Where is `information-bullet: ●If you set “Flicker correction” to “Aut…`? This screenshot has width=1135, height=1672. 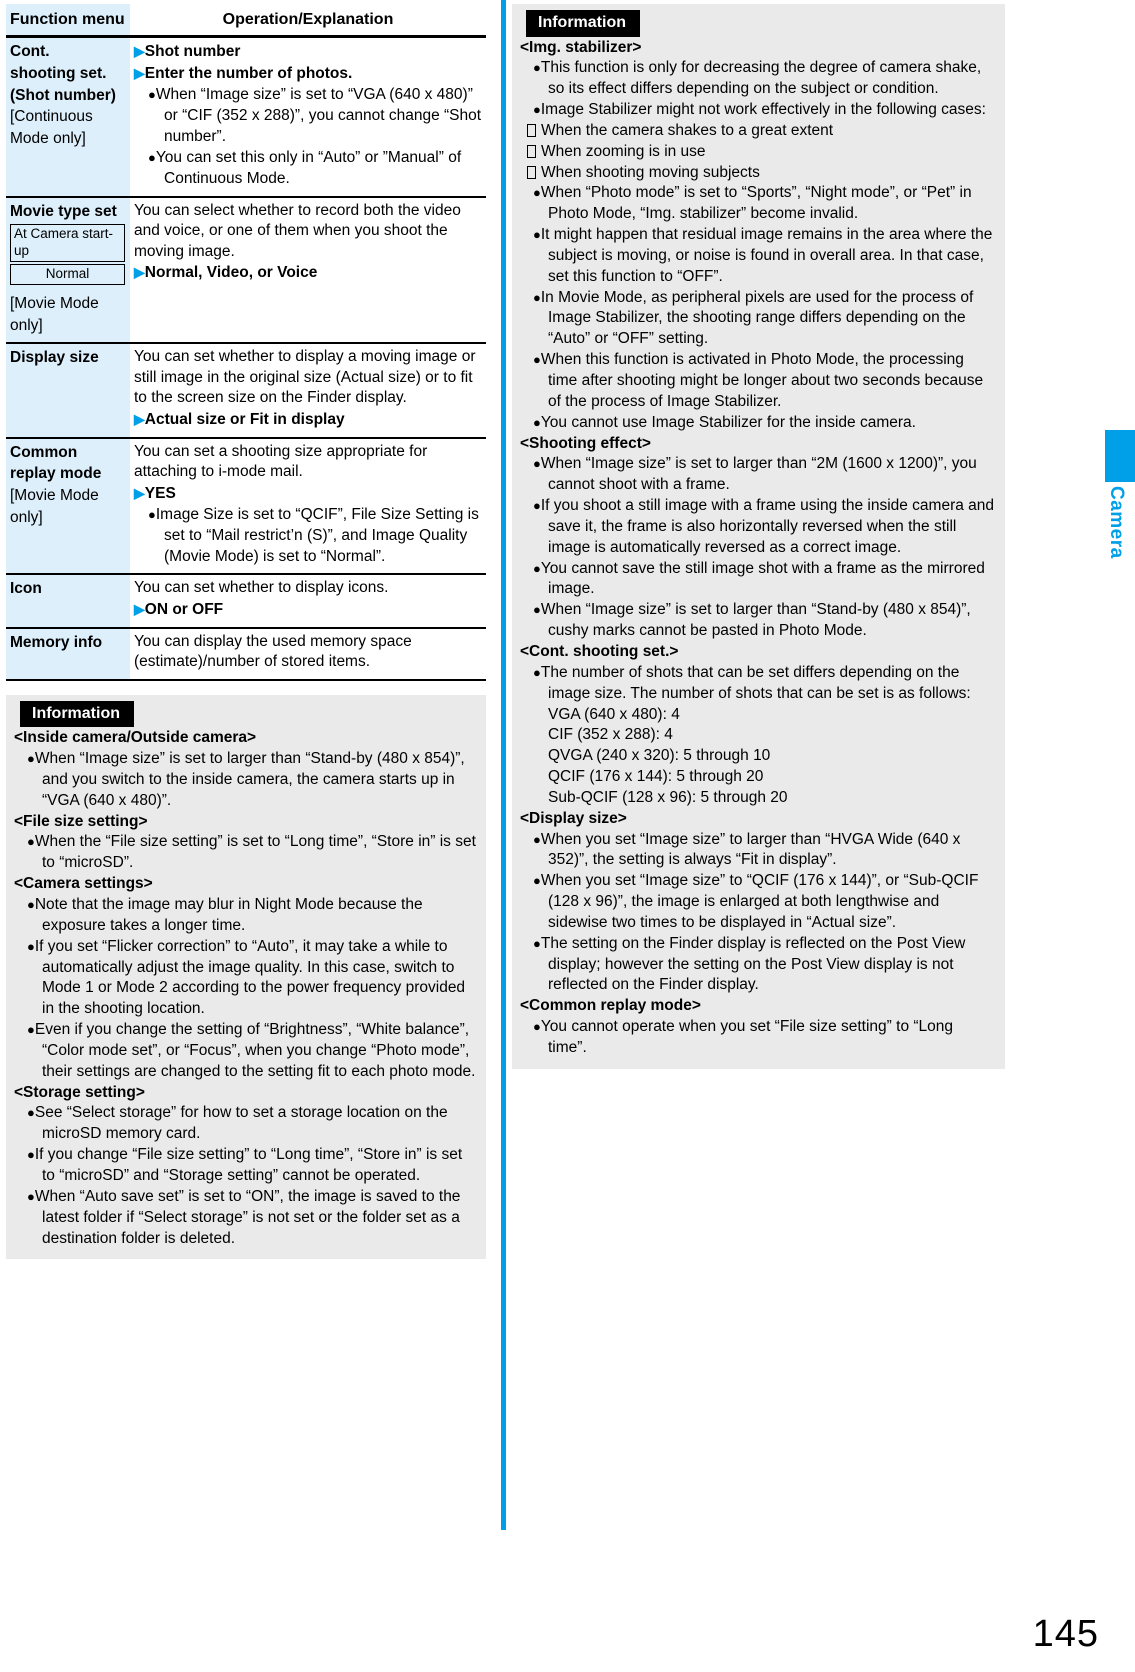 information-bullet: ●If you set “Flicker correction” to “Aut… is located at coordinates (246, 977).